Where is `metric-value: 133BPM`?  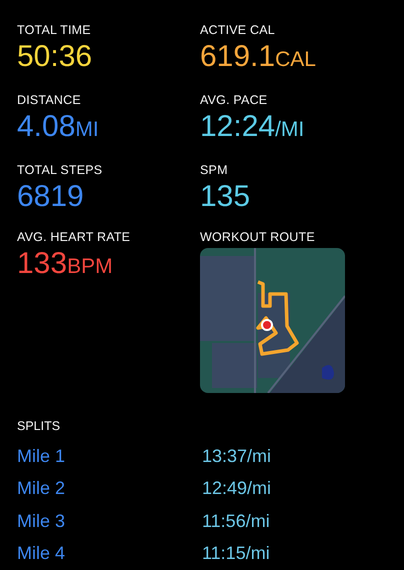
metric-value: 133BPM is located at coordinates (65, 264).